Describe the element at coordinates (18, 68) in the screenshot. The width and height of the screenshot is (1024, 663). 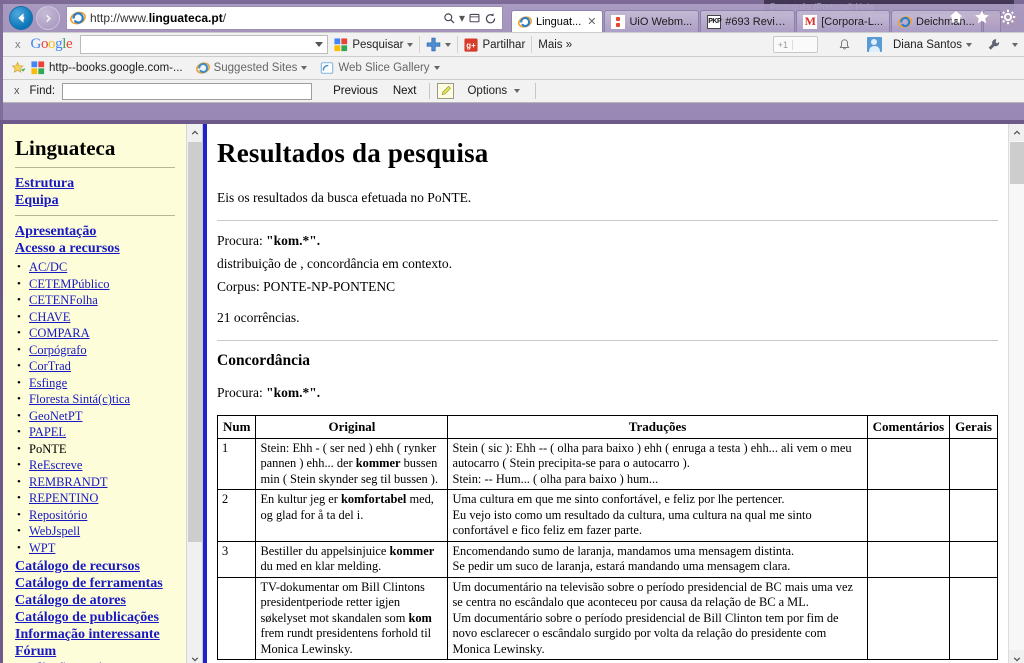
I see `add-favorites-icon` at that location.